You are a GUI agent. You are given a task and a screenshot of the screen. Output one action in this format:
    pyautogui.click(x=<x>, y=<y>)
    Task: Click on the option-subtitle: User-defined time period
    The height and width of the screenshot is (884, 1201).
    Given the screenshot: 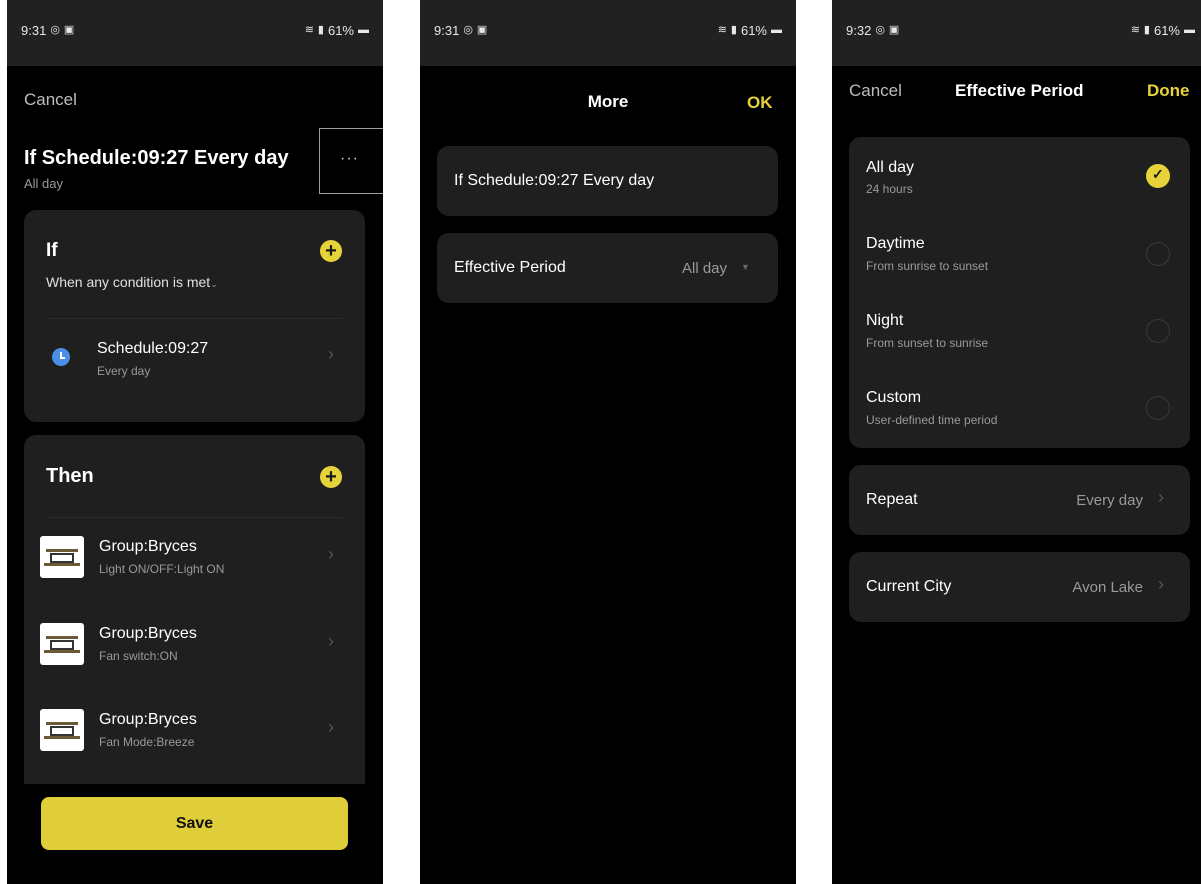 What is the action you would take?
    pyautogui.click(x=932, y=420)
    